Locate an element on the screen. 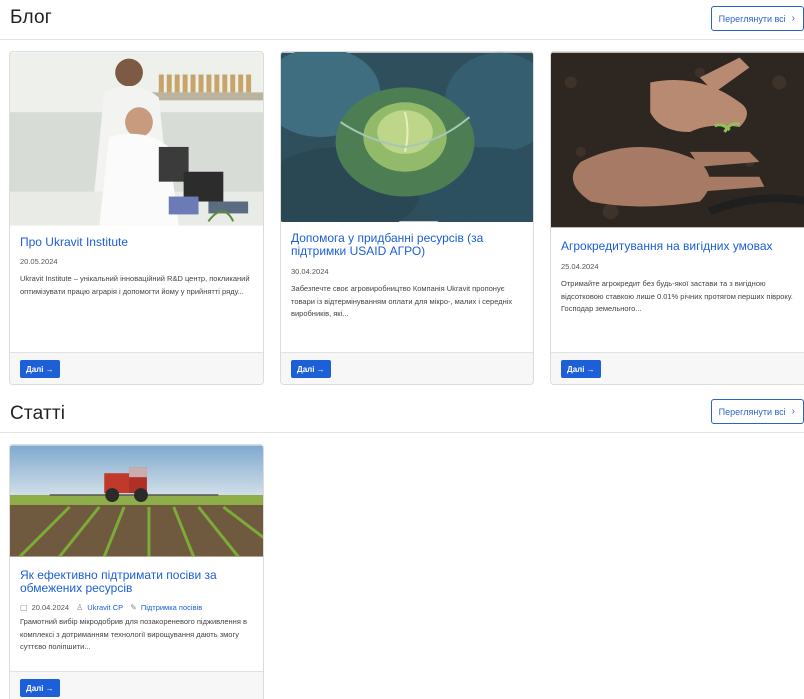 The width and height of the screenshot is (804, 699). lab-photo-image is located at coordinates (136, 139).